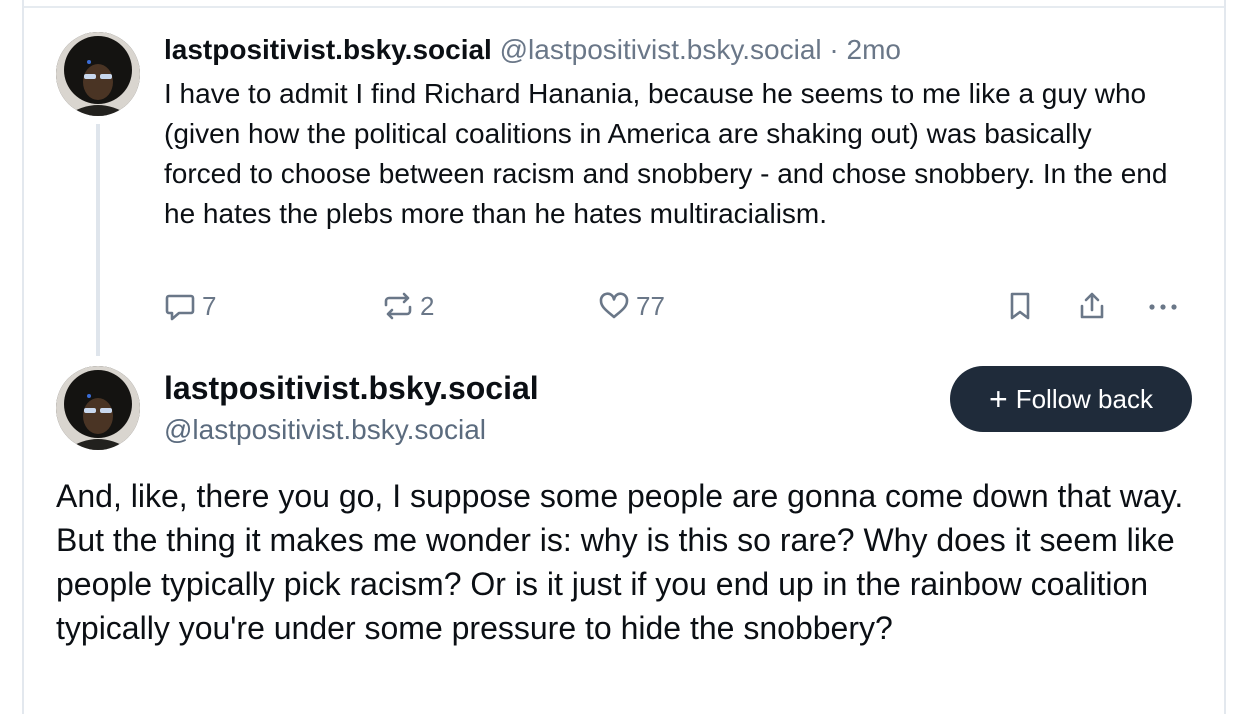  What do you see at coordinates (650, 305) in the screenshot?
I see `like-count: 77` at bounding box center [650, 305].